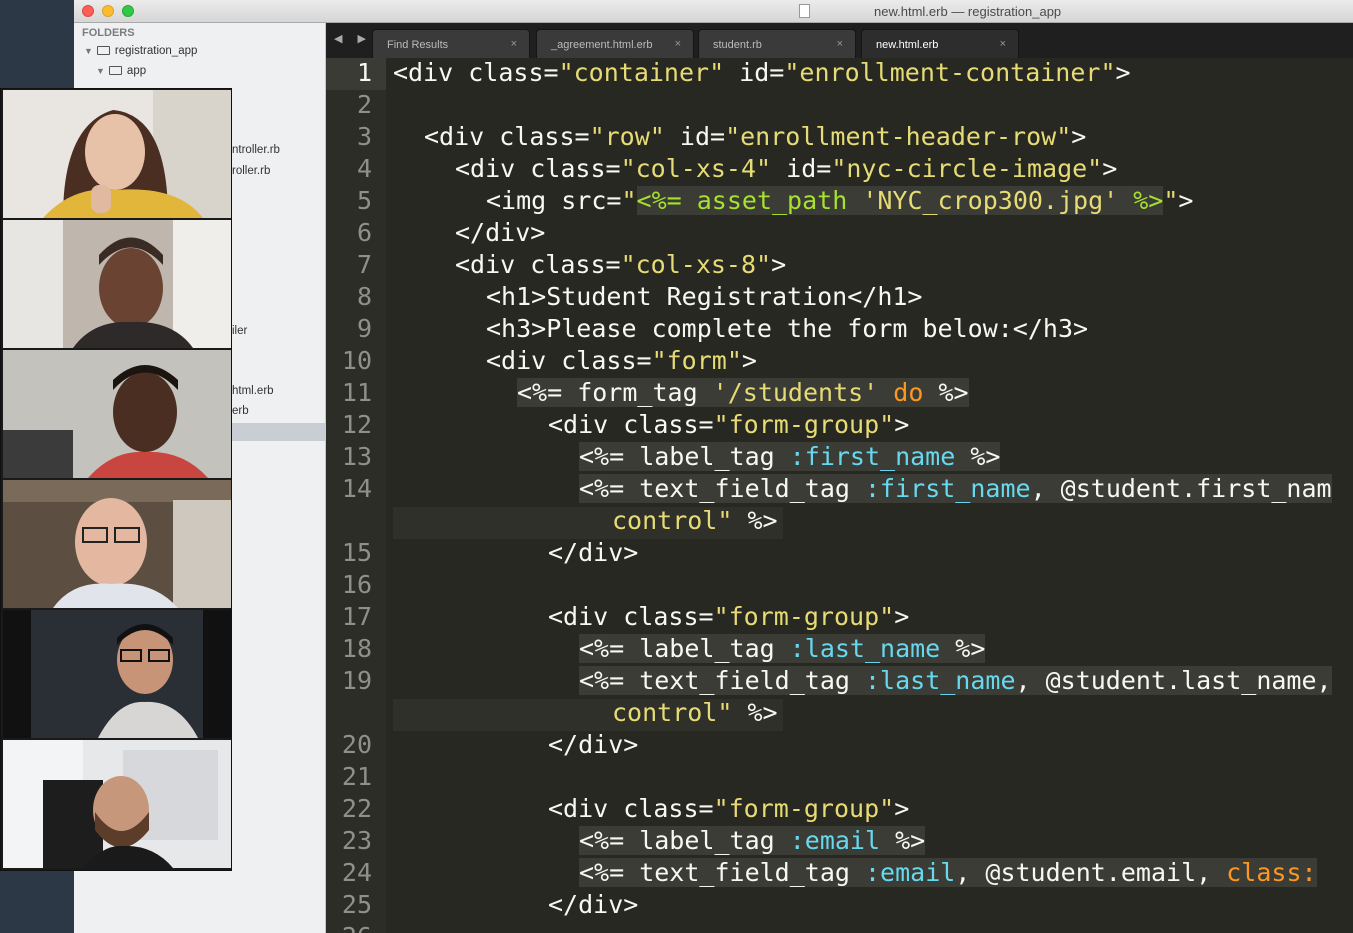 This screenshot has height=933, width=1353. I want to click on tab-agreement-html-erb: _agreement.html.erb ×, so click(615, 43).